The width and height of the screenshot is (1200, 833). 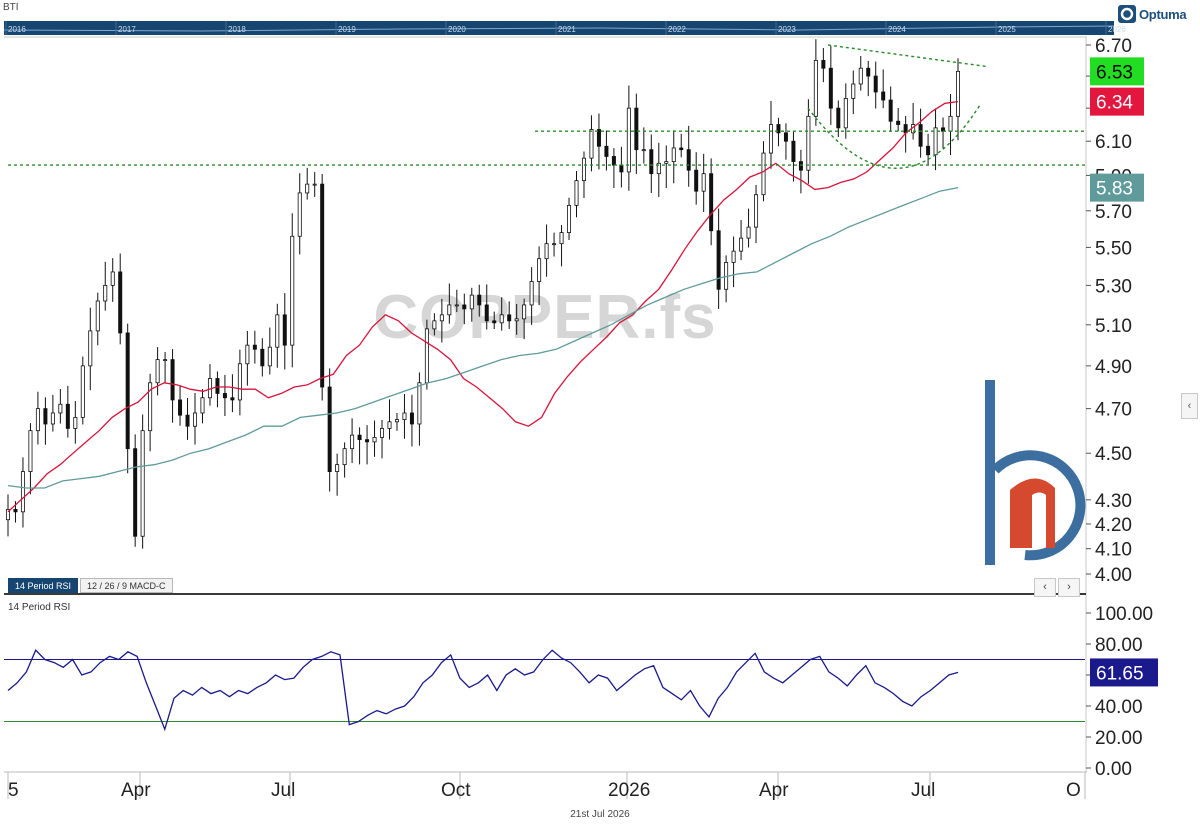 What do you see at coordinates (1113, 525) in the screenshot?
I see `price-axis-label: 4.20` at bounding box center [1113, 525].